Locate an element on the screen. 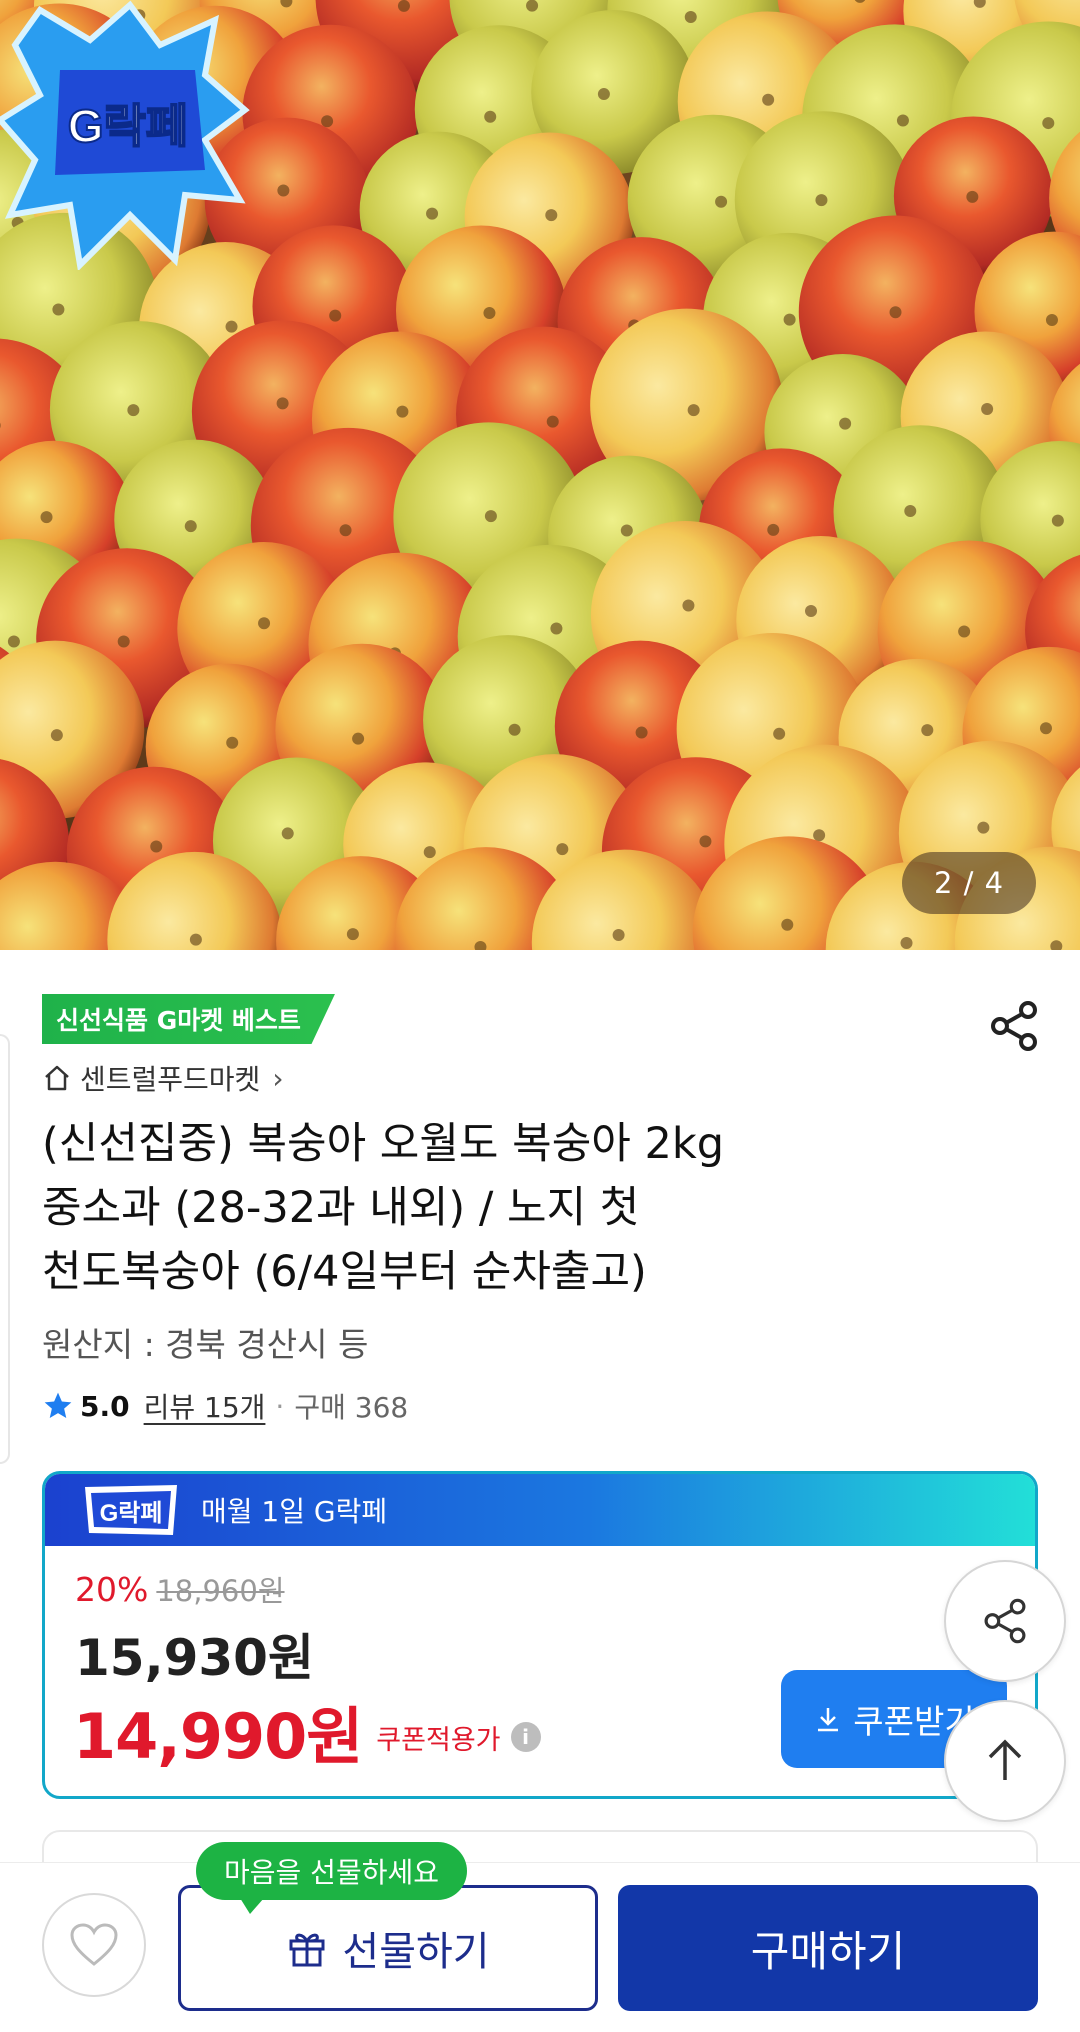 The image size is (1080, 2032). product-title-line: 천도복숭아 (6/4일부터 순차출고) is located at coordinates (344, 1272).